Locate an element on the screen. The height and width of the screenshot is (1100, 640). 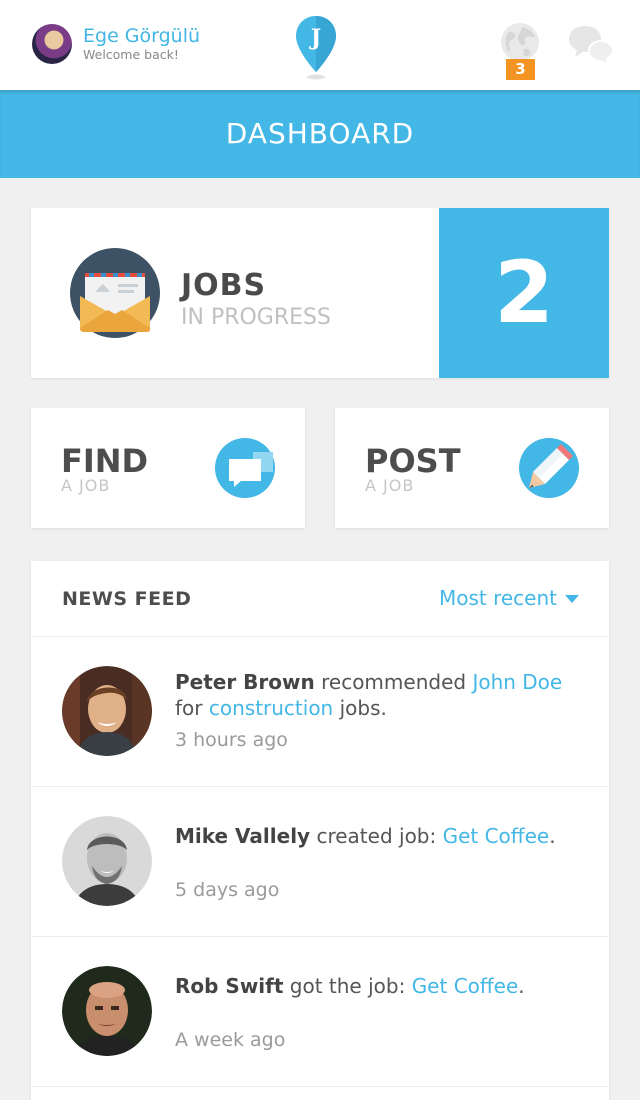
feed-verb: recommended is located at coordinates (393, 682).